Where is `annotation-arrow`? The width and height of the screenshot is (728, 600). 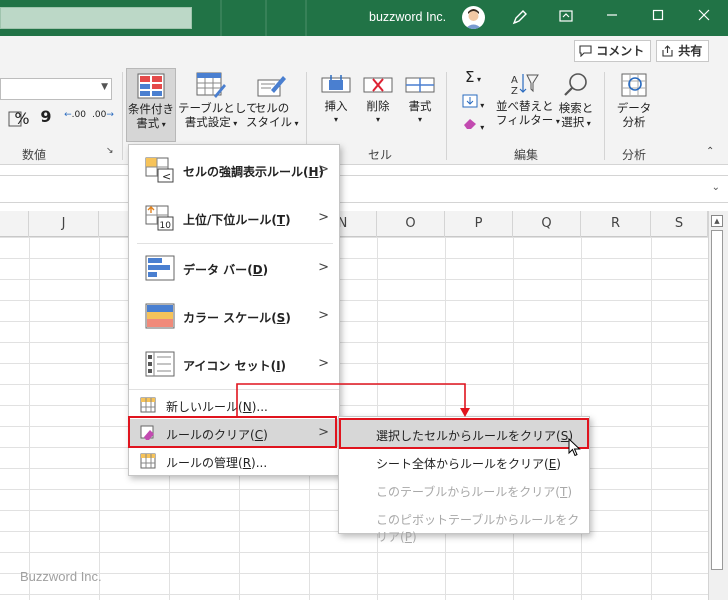
annotation-arrow is located at coordinates (353, 400).